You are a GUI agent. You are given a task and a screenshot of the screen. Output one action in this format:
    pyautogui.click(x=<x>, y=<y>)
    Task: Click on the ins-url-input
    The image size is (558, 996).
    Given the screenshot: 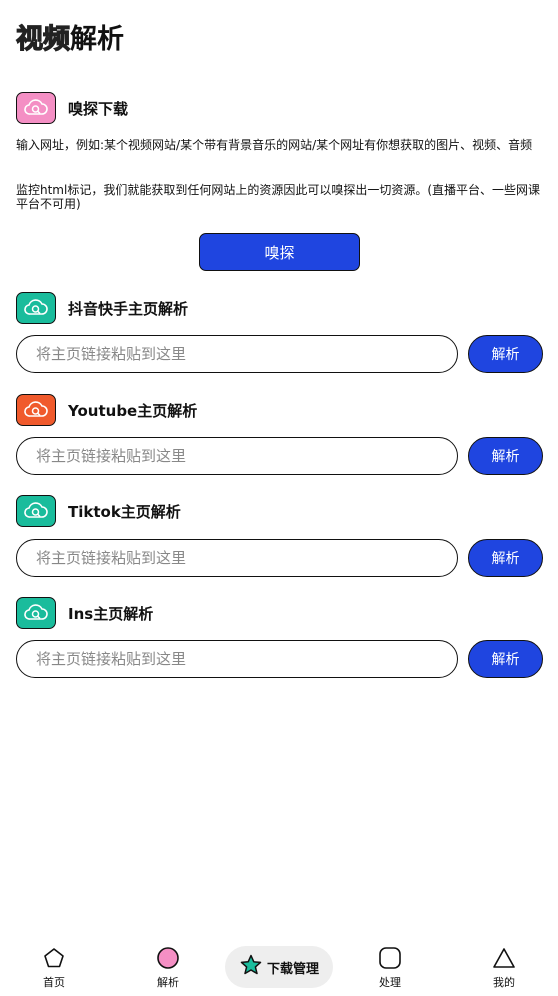 What is the action you would take?
    pyautogui.click(x=237, y=659)
    